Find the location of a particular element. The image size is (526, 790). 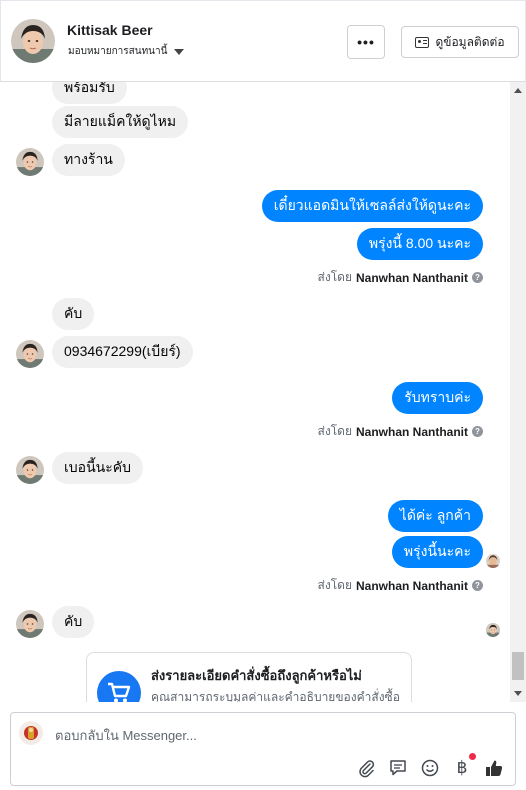

view-contact-info-button: ดูข้อมูลติดต่อ is located at coordinates (460, 42).